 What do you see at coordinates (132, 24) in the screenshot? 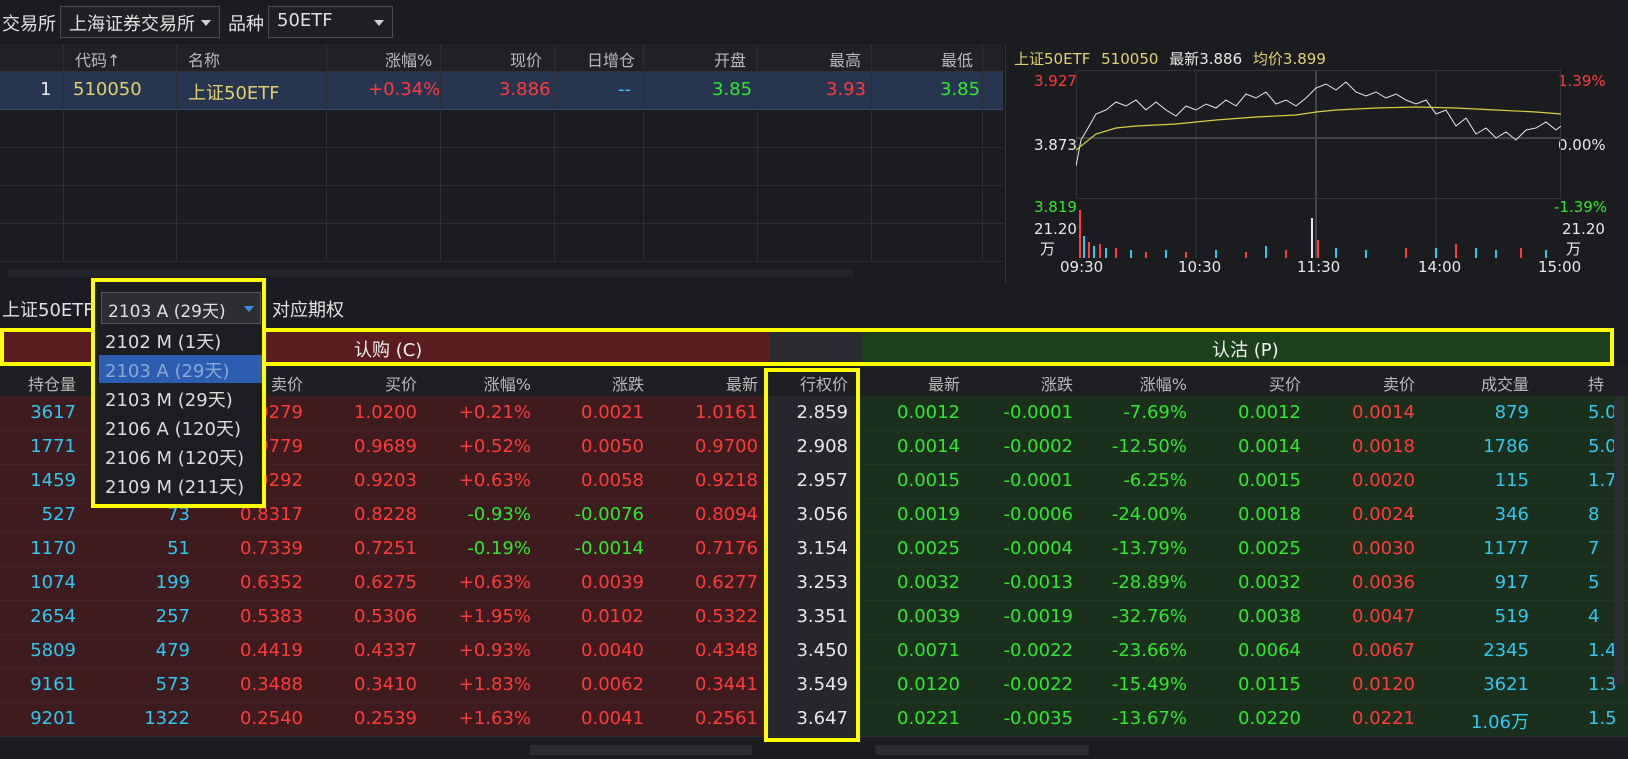
I see `exchange-select-value: 上海证券交易所` at bounding box center [132, 24].